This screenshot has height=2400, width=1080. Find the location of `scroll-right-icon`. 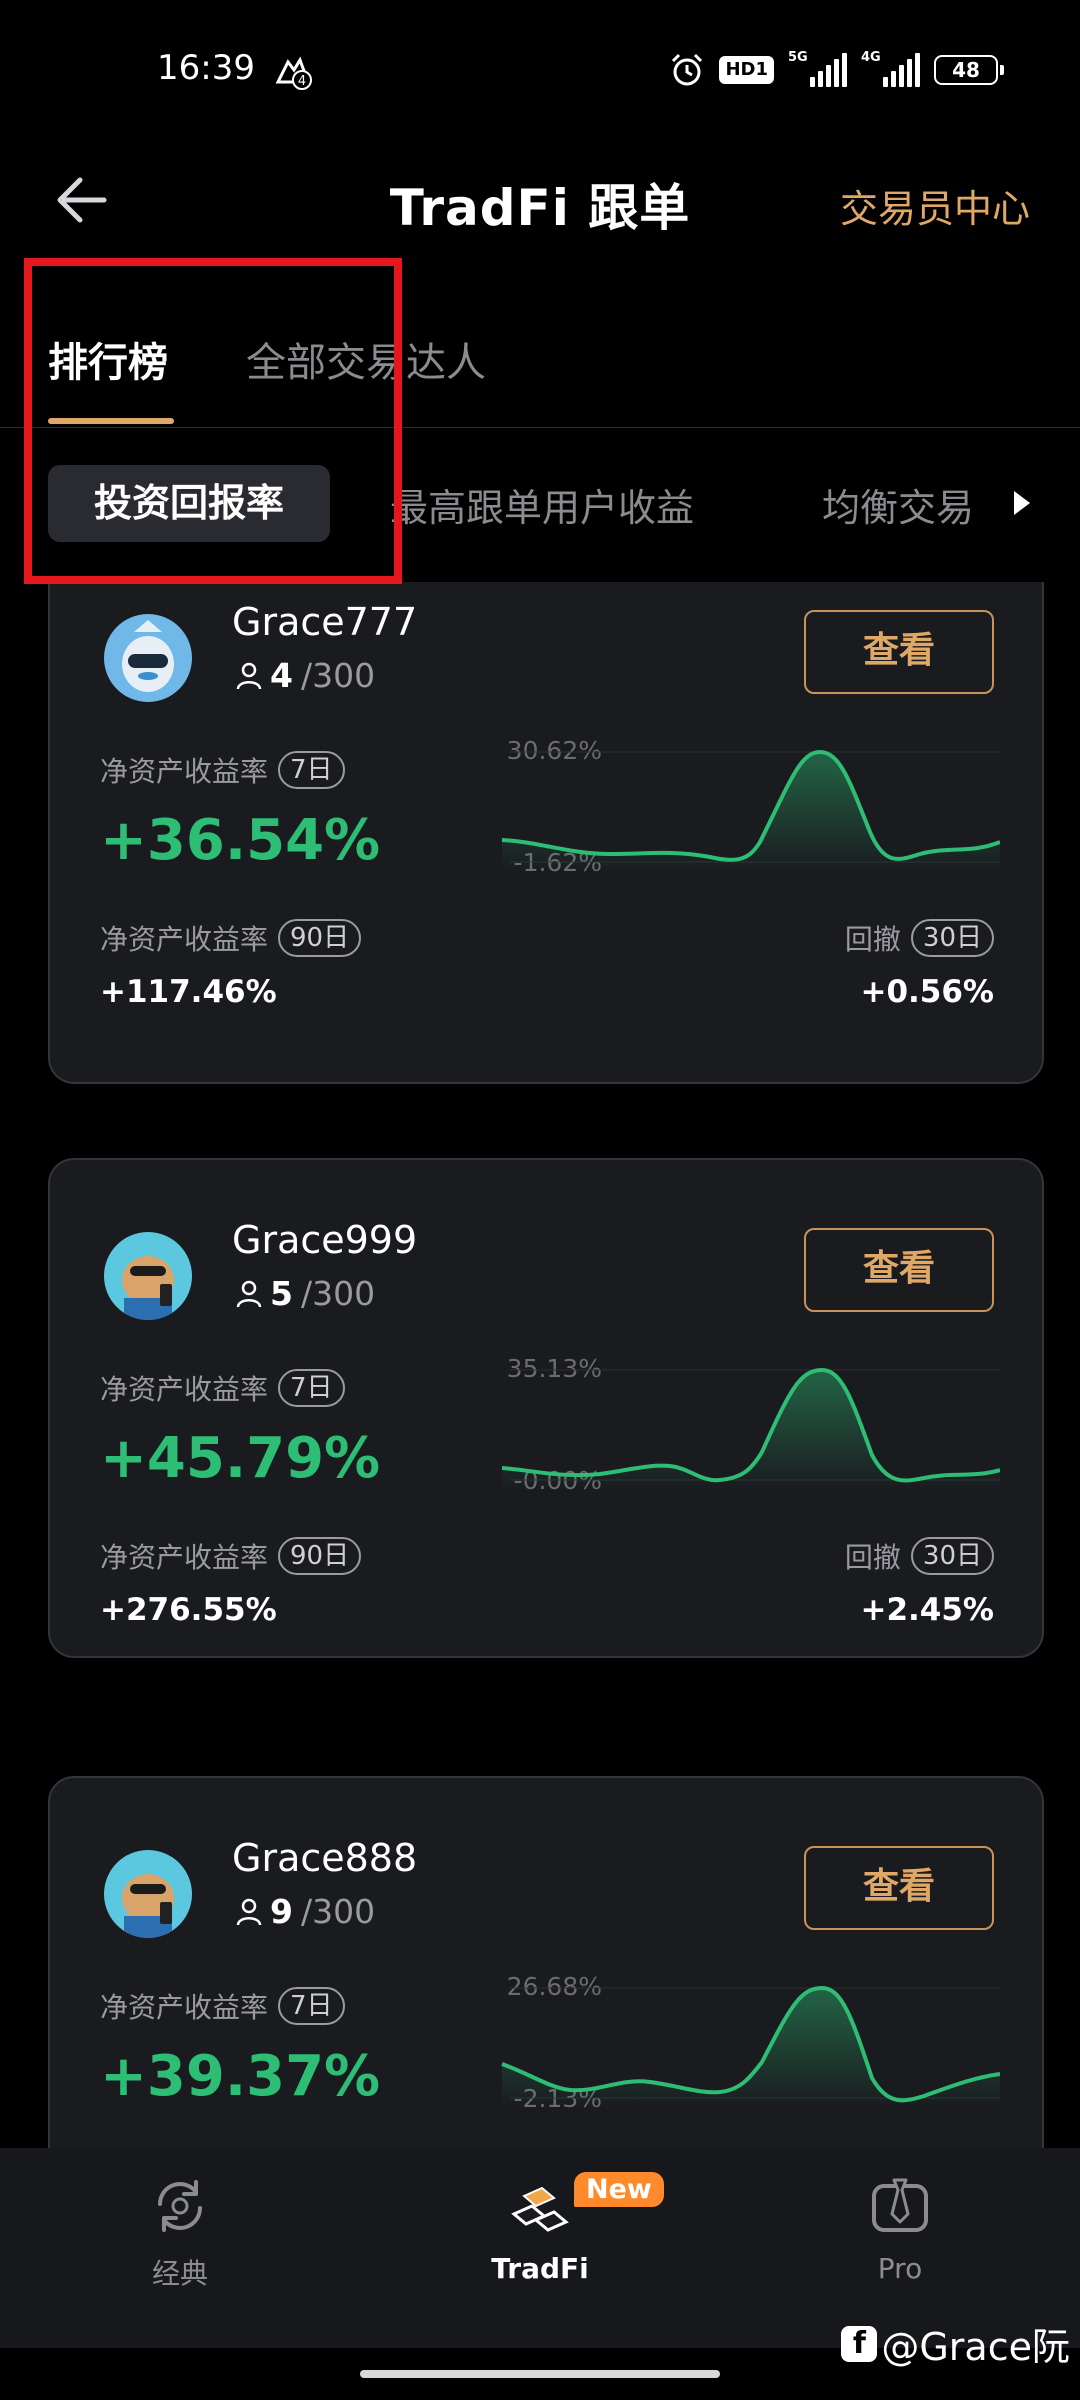

scroll-right-icon is located at coordinates (1021, 503).